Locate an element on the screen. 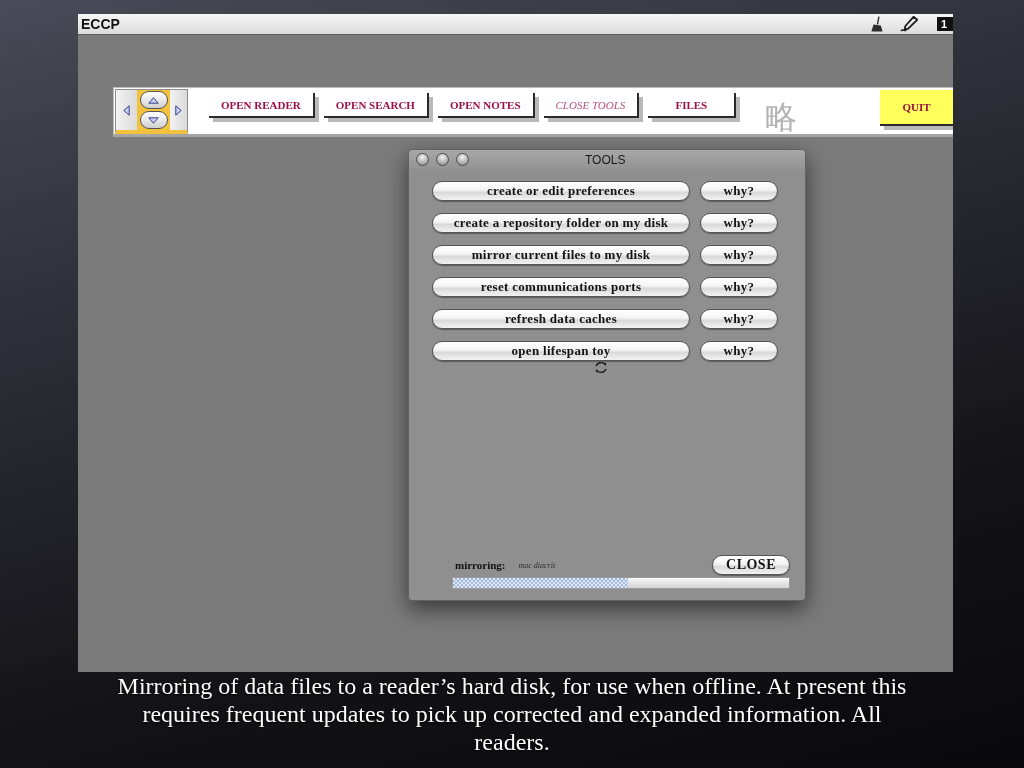 The height and width of the screenshot is (768, 1024). tool-button: refresh data caches is located at coordinates (561, 319).